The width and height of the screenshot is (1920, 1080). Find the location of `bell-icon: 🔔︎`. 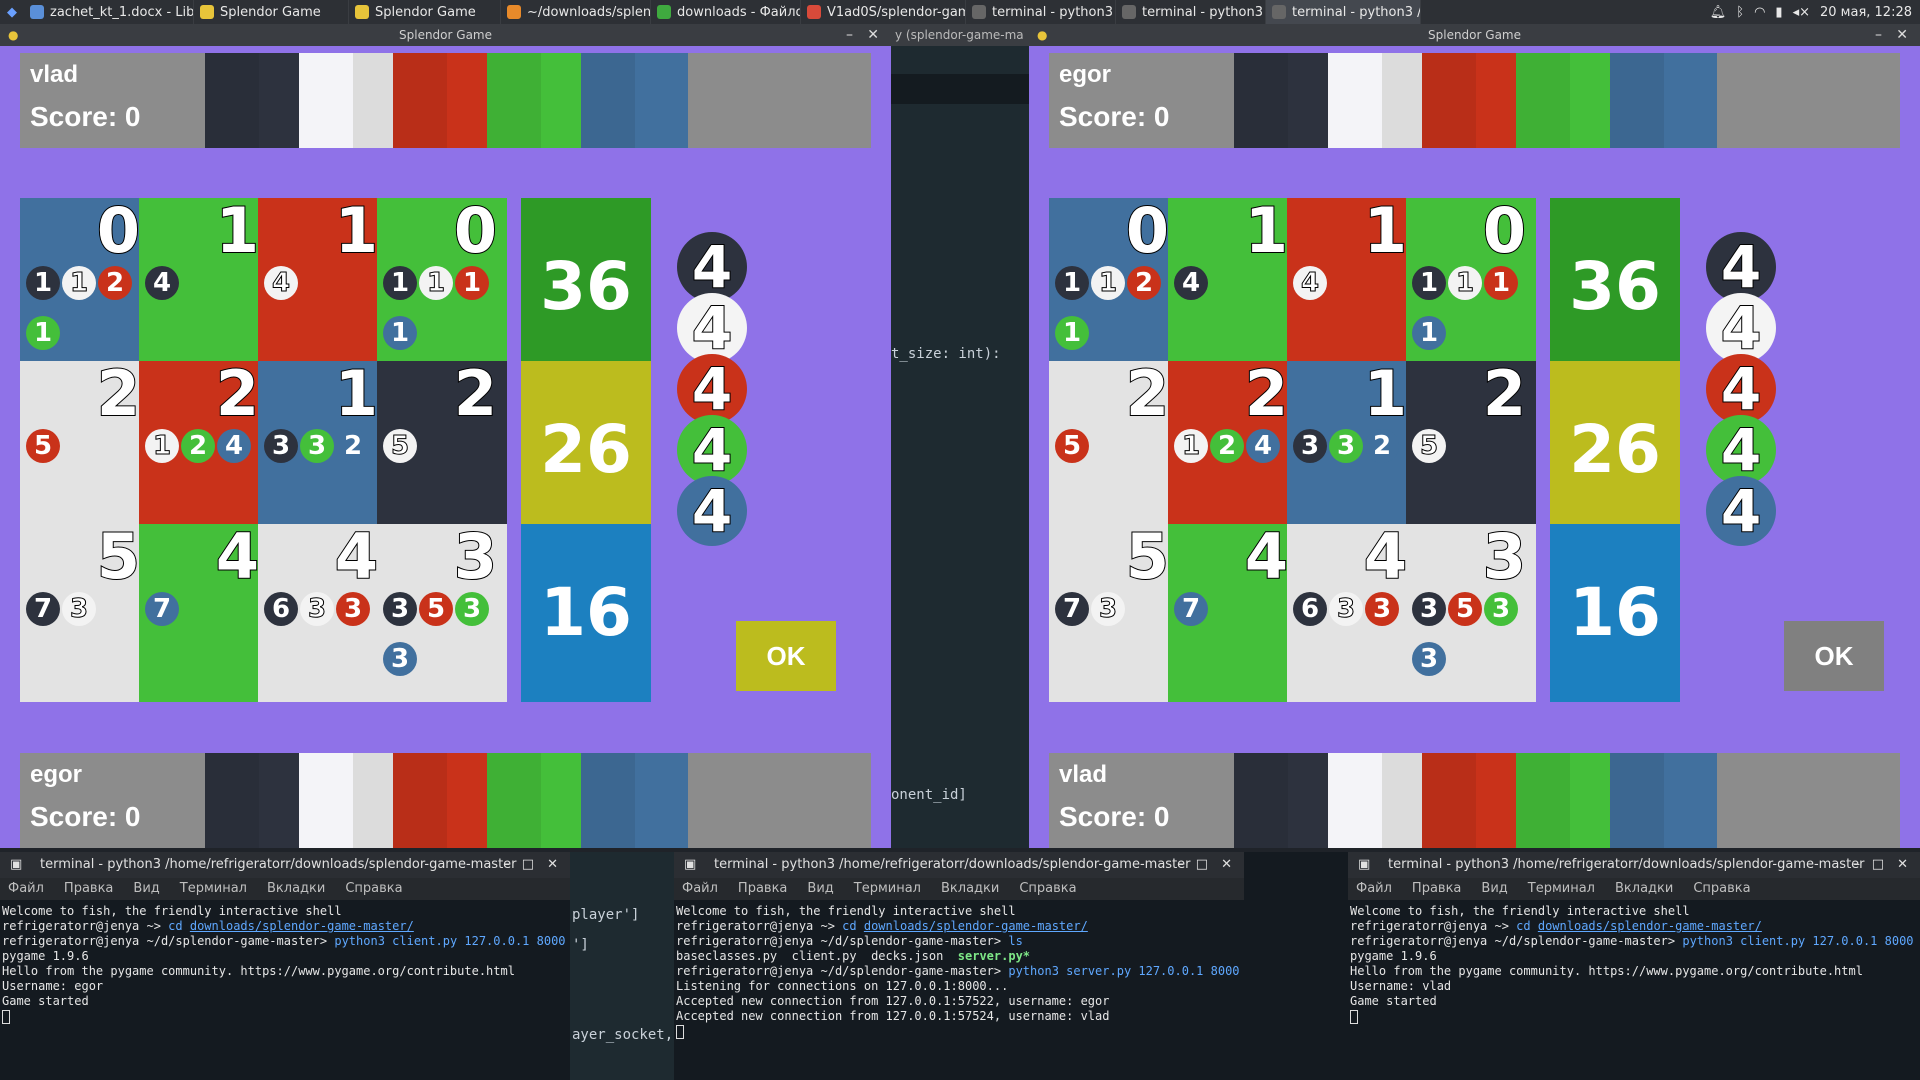

bell-icon: 🔔︎ is located at coordinates (1718, 12).